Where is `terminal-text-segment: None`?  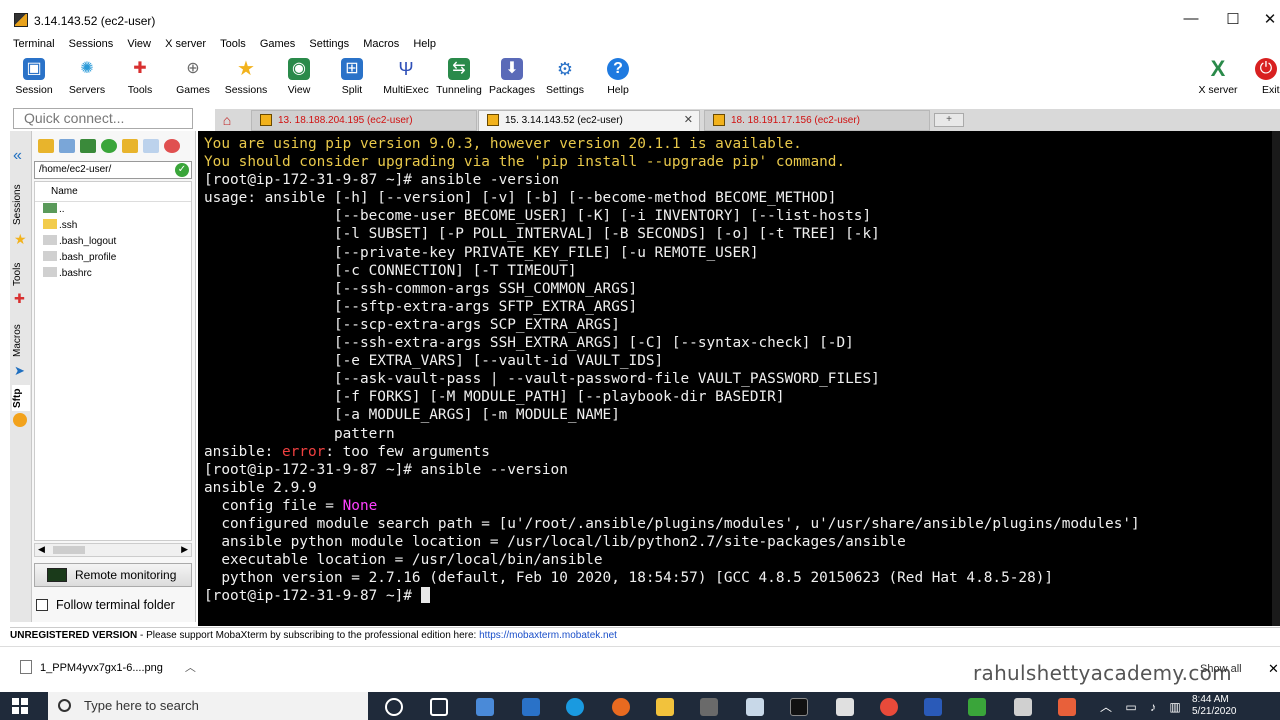 terminal-text-segment: None is located at coordinates (360, 505).